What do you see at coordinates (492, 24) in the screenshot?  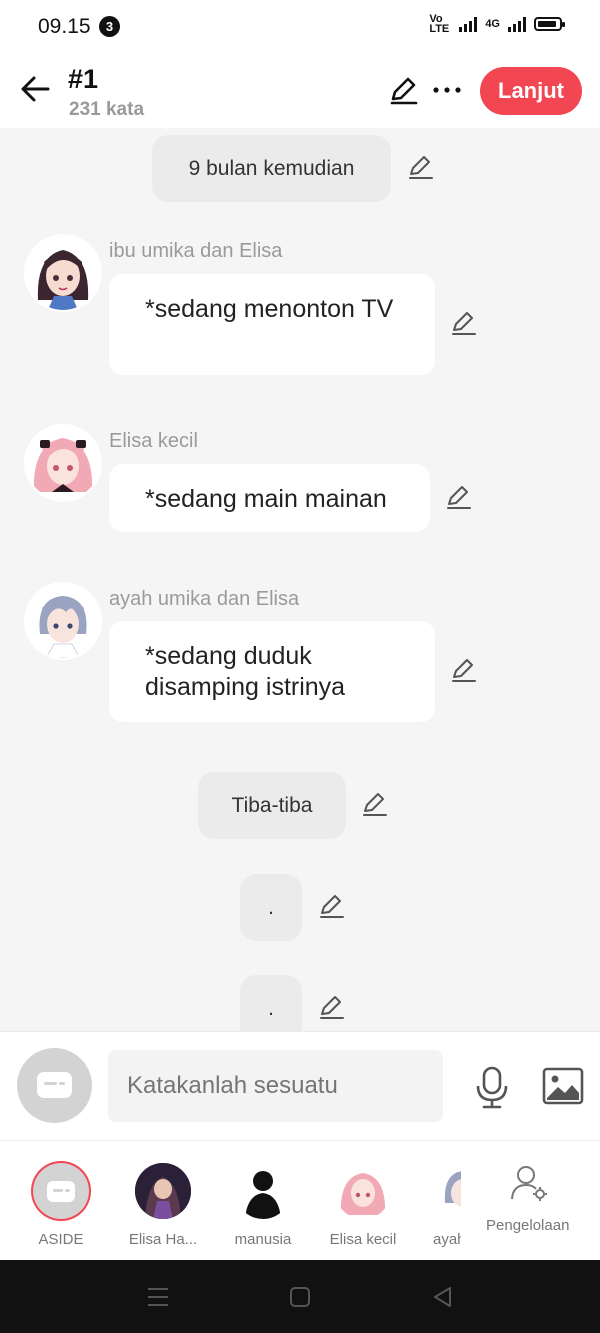 I see `network-type-label: 4G` at bounding box center [492, 24].